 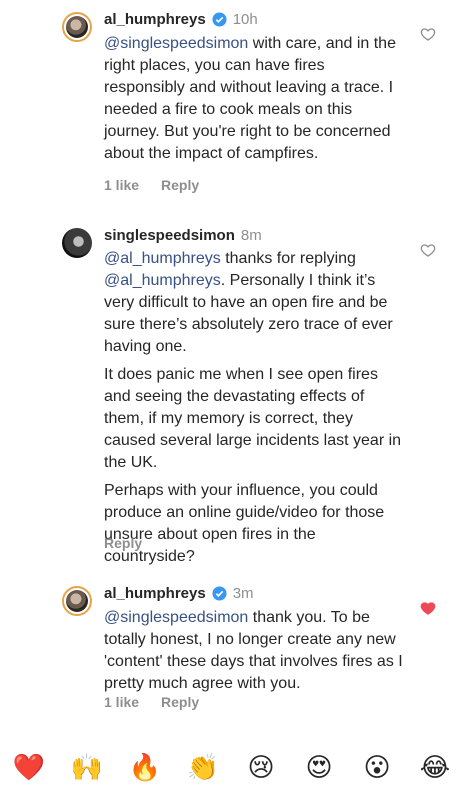 I want to click on timestamp: 3m, so click(x=243, y=593).